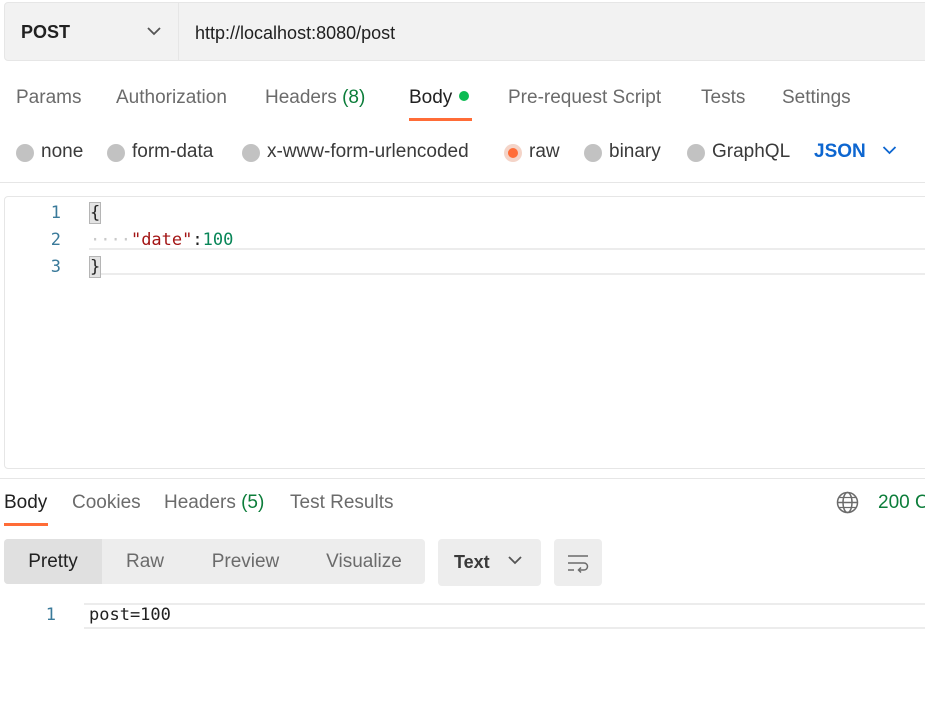 Image resolution: width=925 pixels, height=711 pixels. I want to click on response-format-select: Text, so click(489, 562).